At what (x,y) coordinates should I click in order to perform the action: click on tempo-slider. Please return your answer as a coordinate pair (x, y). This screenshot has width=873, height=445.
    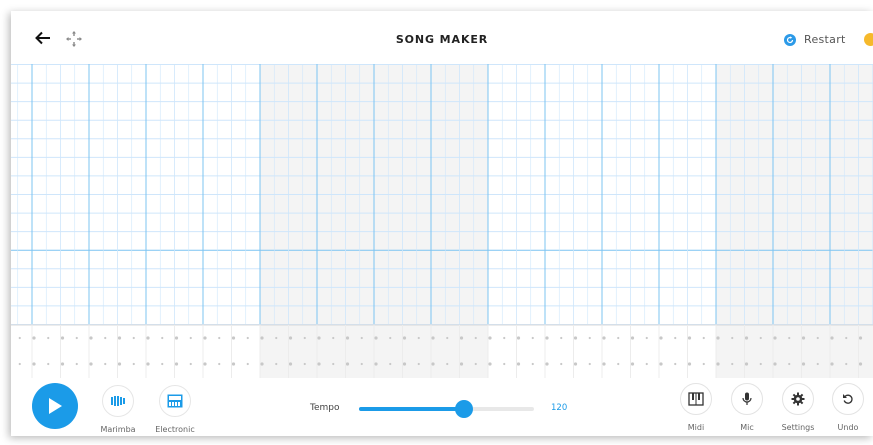
    Looking at the image, I should click on (446, 409).